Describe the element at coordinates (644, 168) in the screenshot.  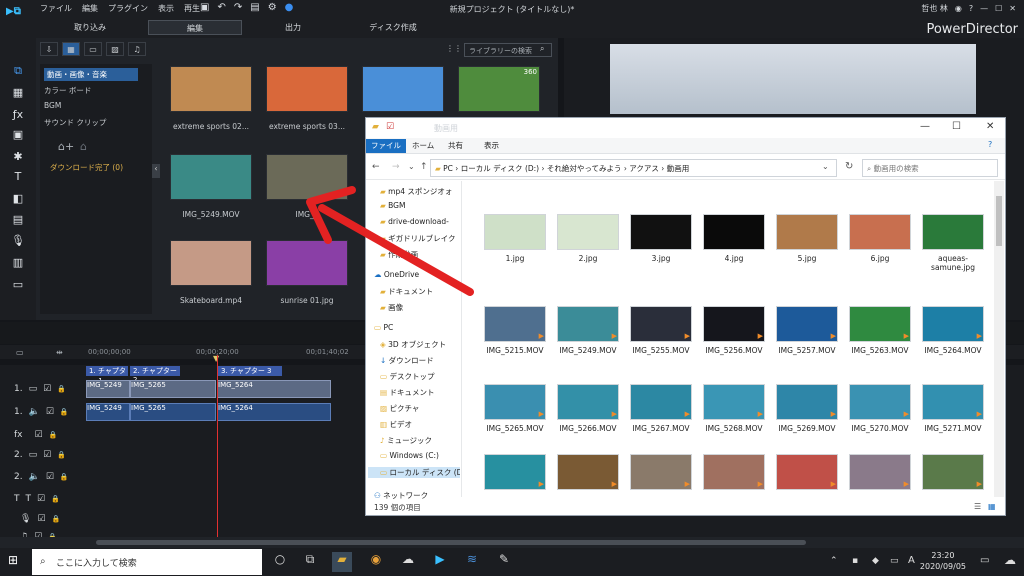
I see `crumb-folder2: アクアス` at that location.